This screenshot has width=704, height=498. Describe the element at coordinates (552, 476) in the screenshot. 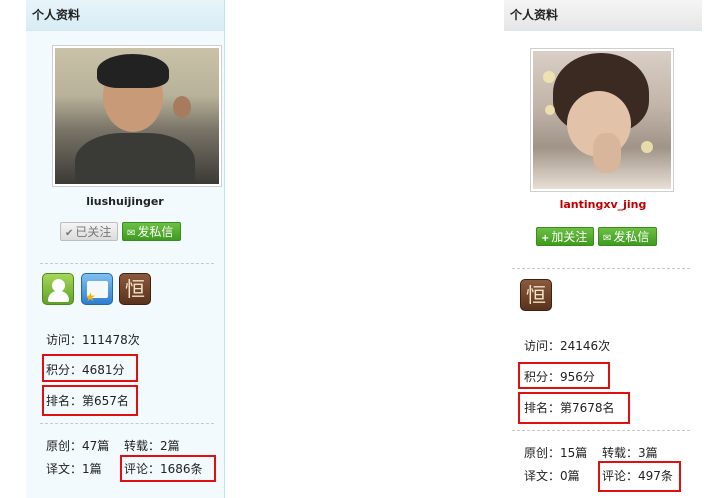

I see `translations-stat: 译文：0篇` at that location.